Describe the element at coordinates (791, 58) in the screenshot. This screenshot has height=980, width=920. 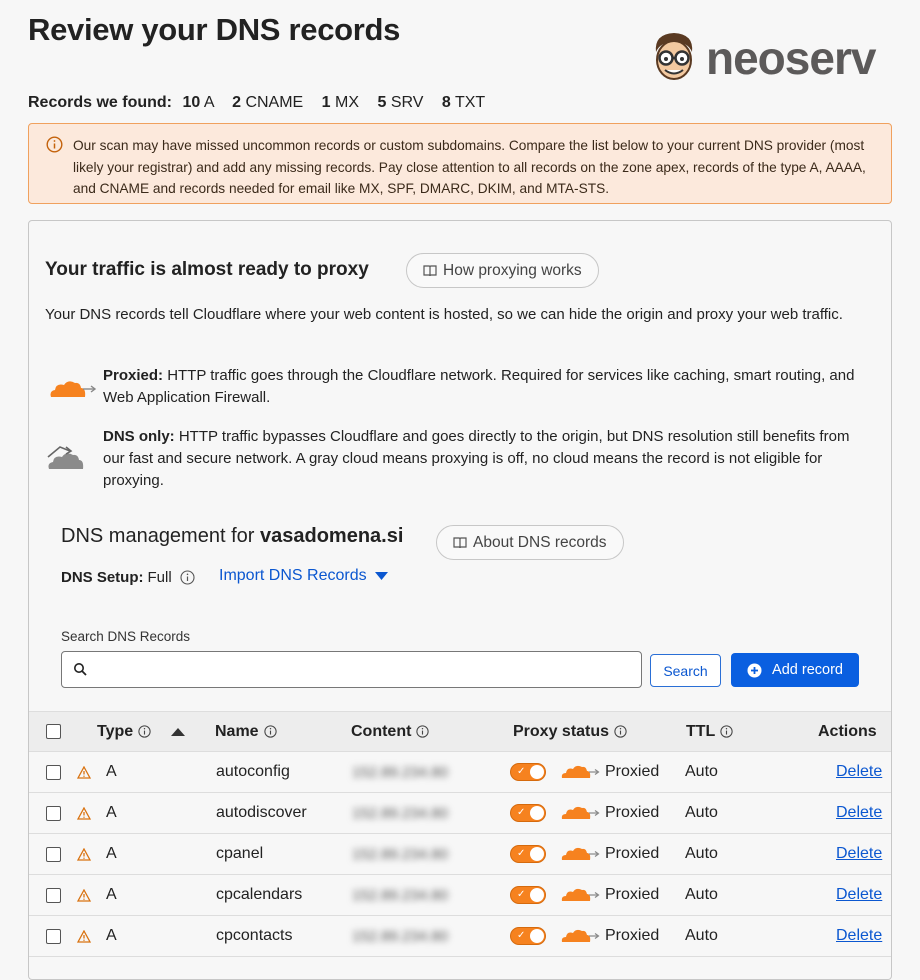
I see `logo-text: neoserv` at that location.